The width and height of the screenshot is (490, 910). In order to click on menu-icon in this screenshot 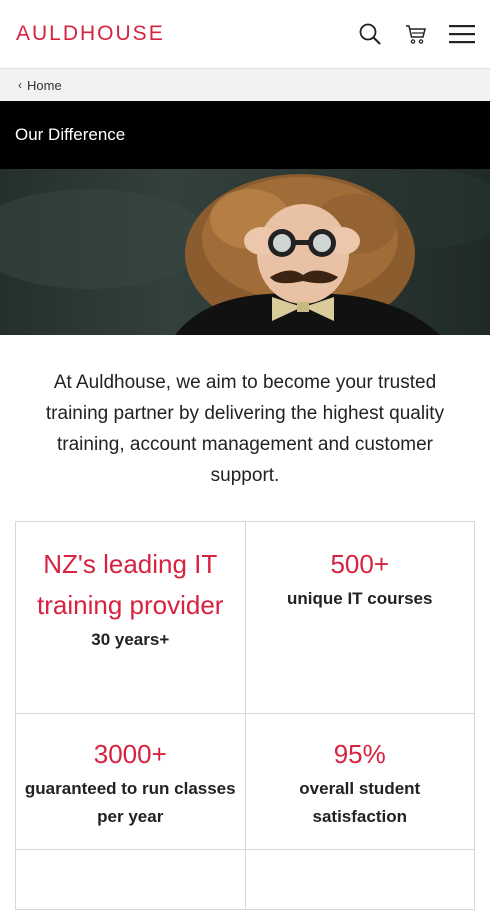, I will do `click(462, 34)`.